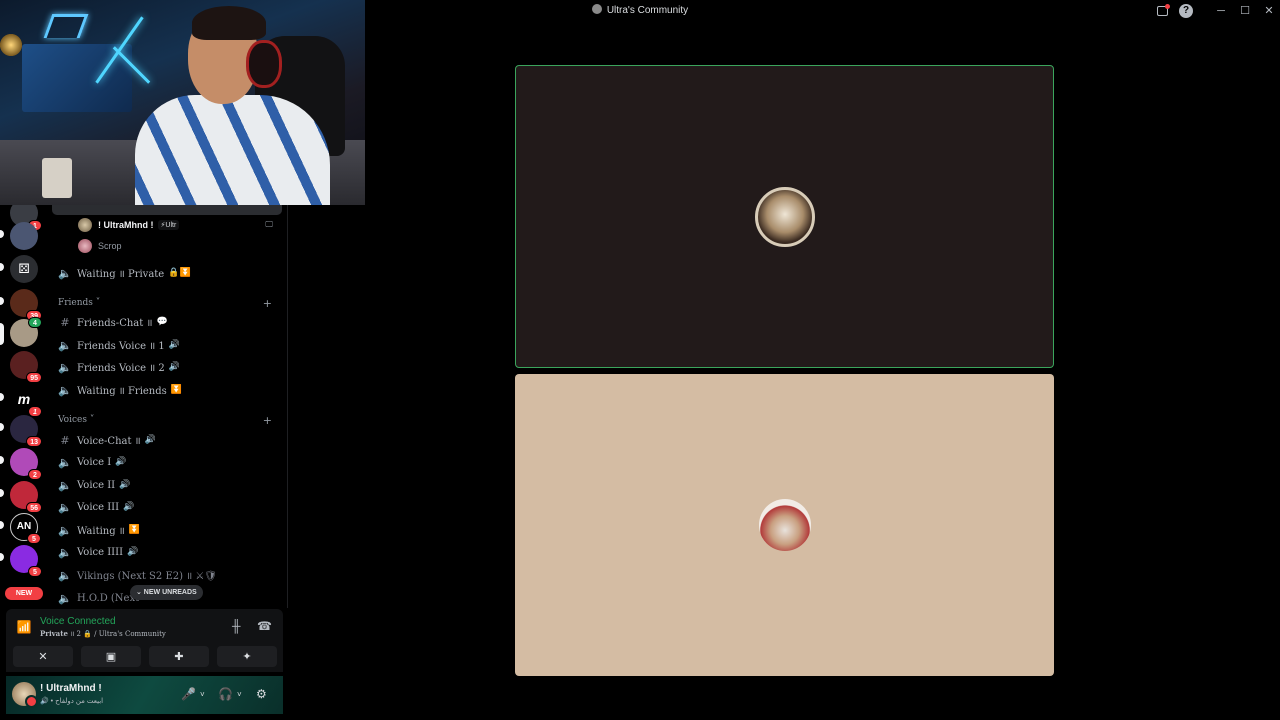  What do you see at coordinates (71, 688) in the screenshot?
I see `user-name: ! UltraMhnd !` at bounding box center [71, 688].